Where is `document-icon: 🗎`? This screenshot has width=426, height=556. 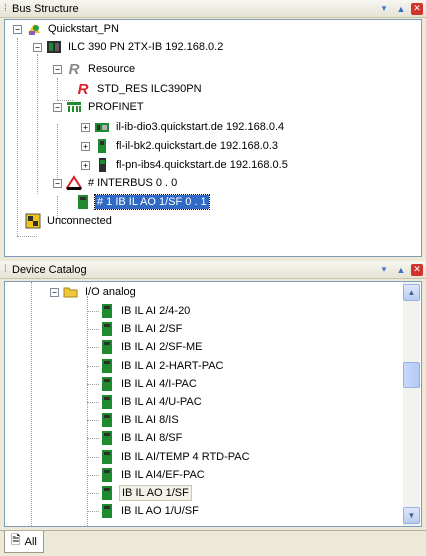 document-icon: 🗎 is located at coordinates (16, 540).